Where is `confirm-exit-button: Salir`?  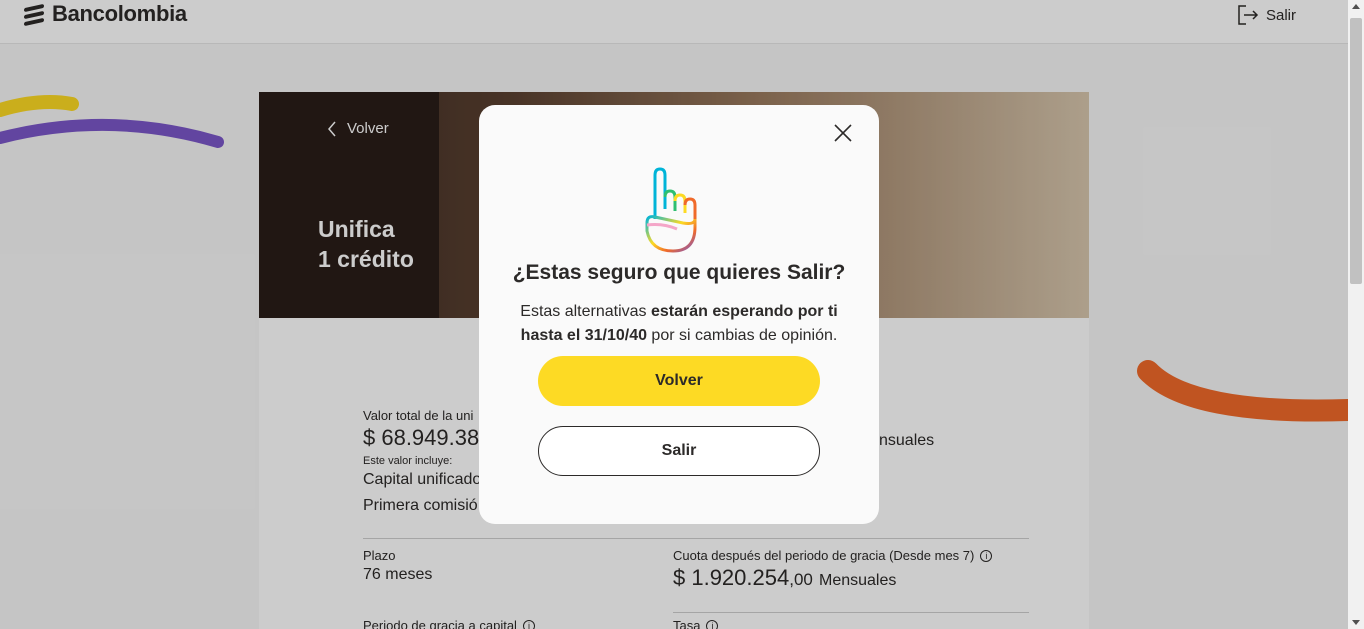
confirm-exit-button: Salir is located at coordinates (679, 451).